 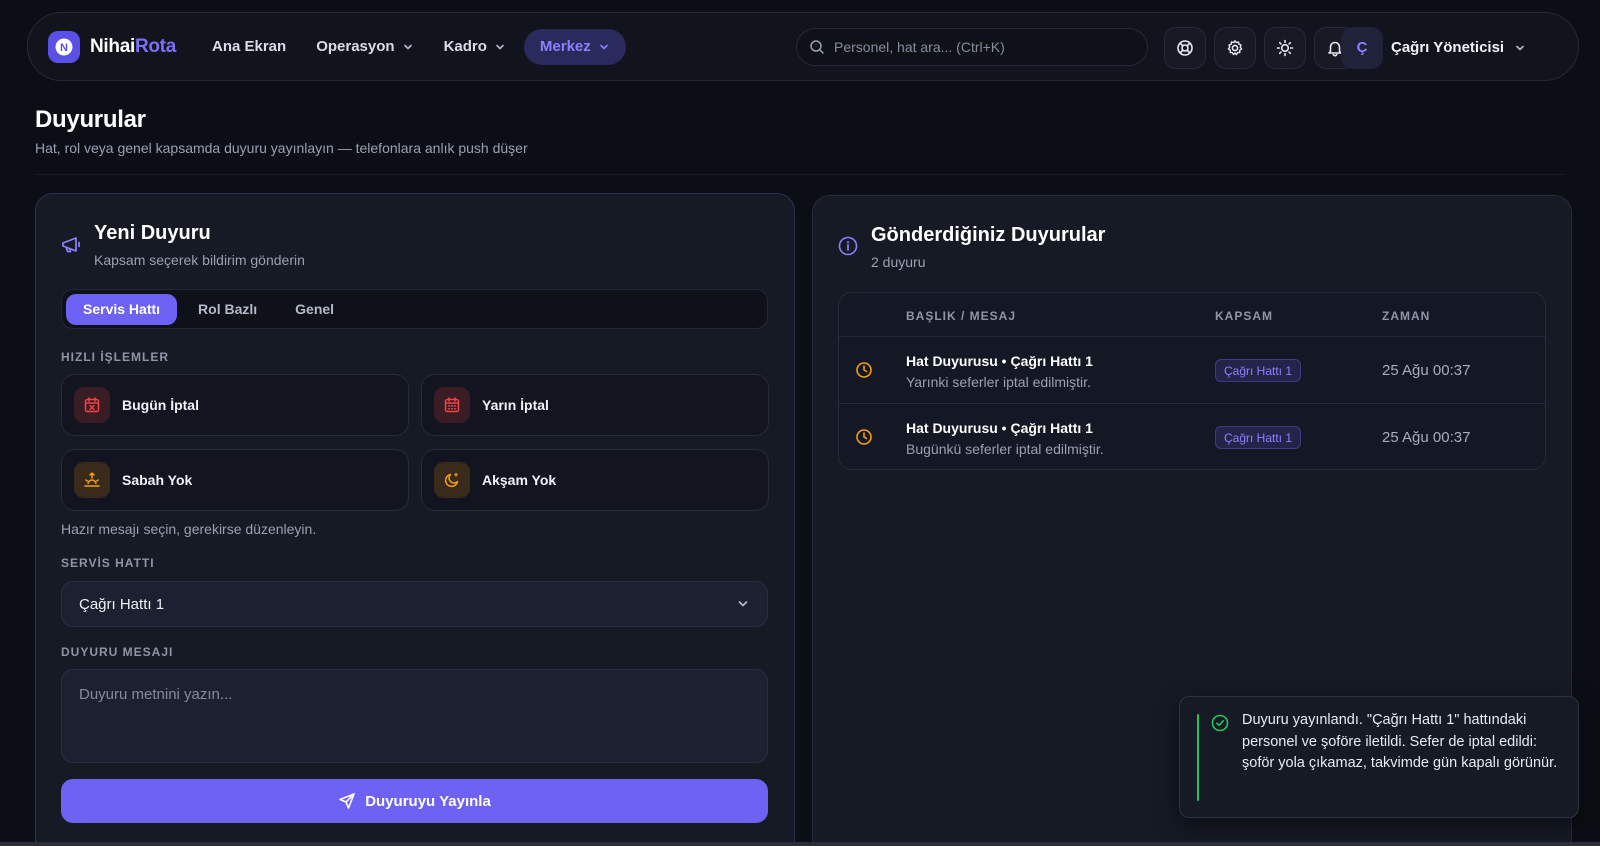 I want to click on nav-item-home: Ana Ekran, so click(x=249, y=47).